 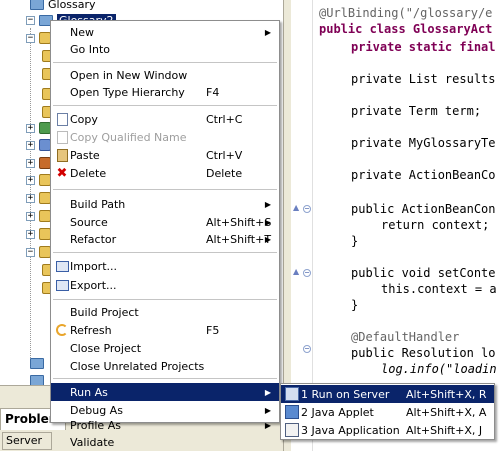 What do you see at coordinates (439, 289) in the screenshot?
I see `code-line: this.context = a` at bounding box center [439, 289].